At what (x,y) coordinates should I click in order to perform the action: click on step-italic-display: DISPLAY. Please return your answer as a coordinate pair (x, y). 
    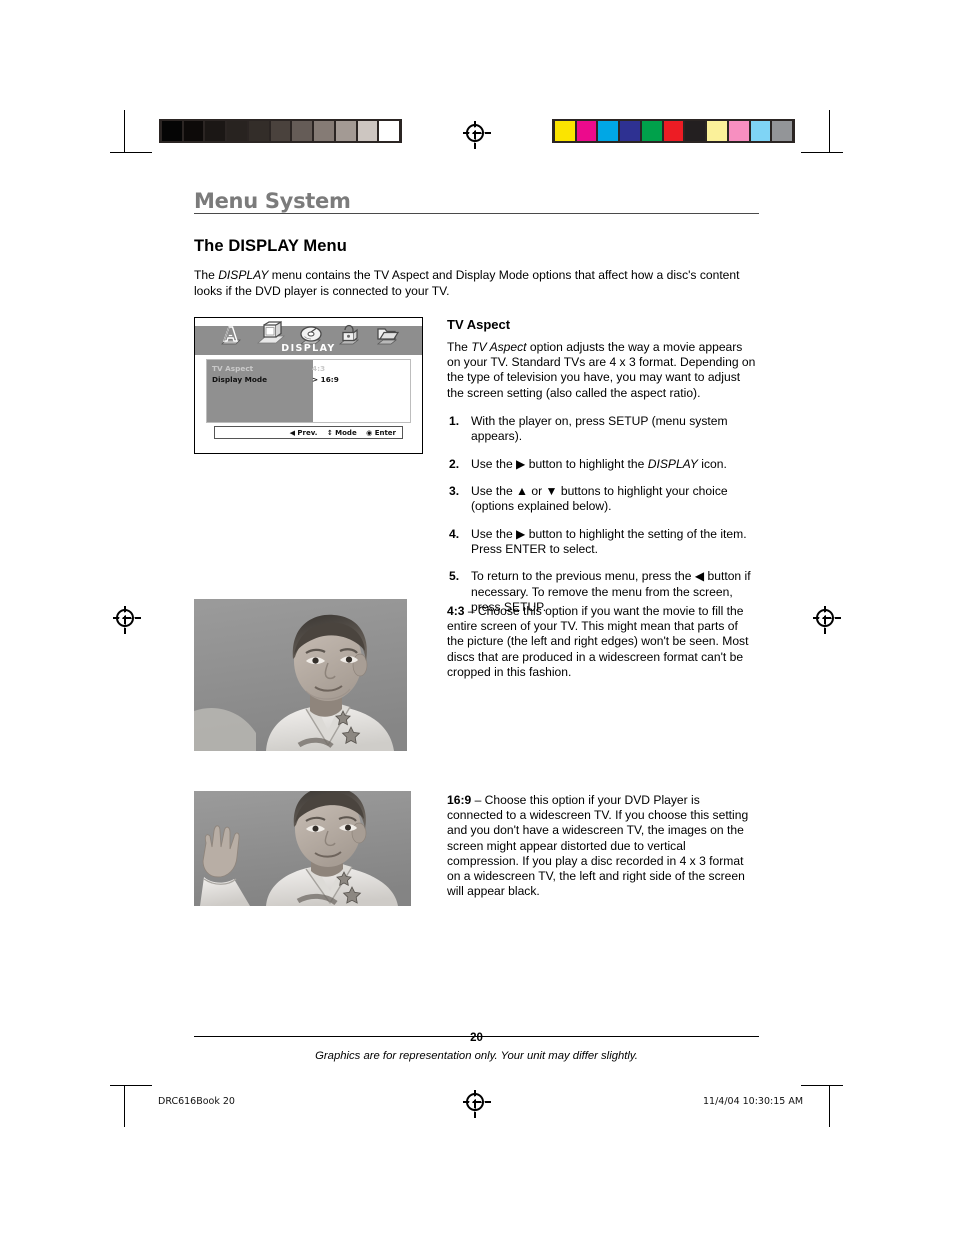
    Looking at the image, I should click on (672, 463).